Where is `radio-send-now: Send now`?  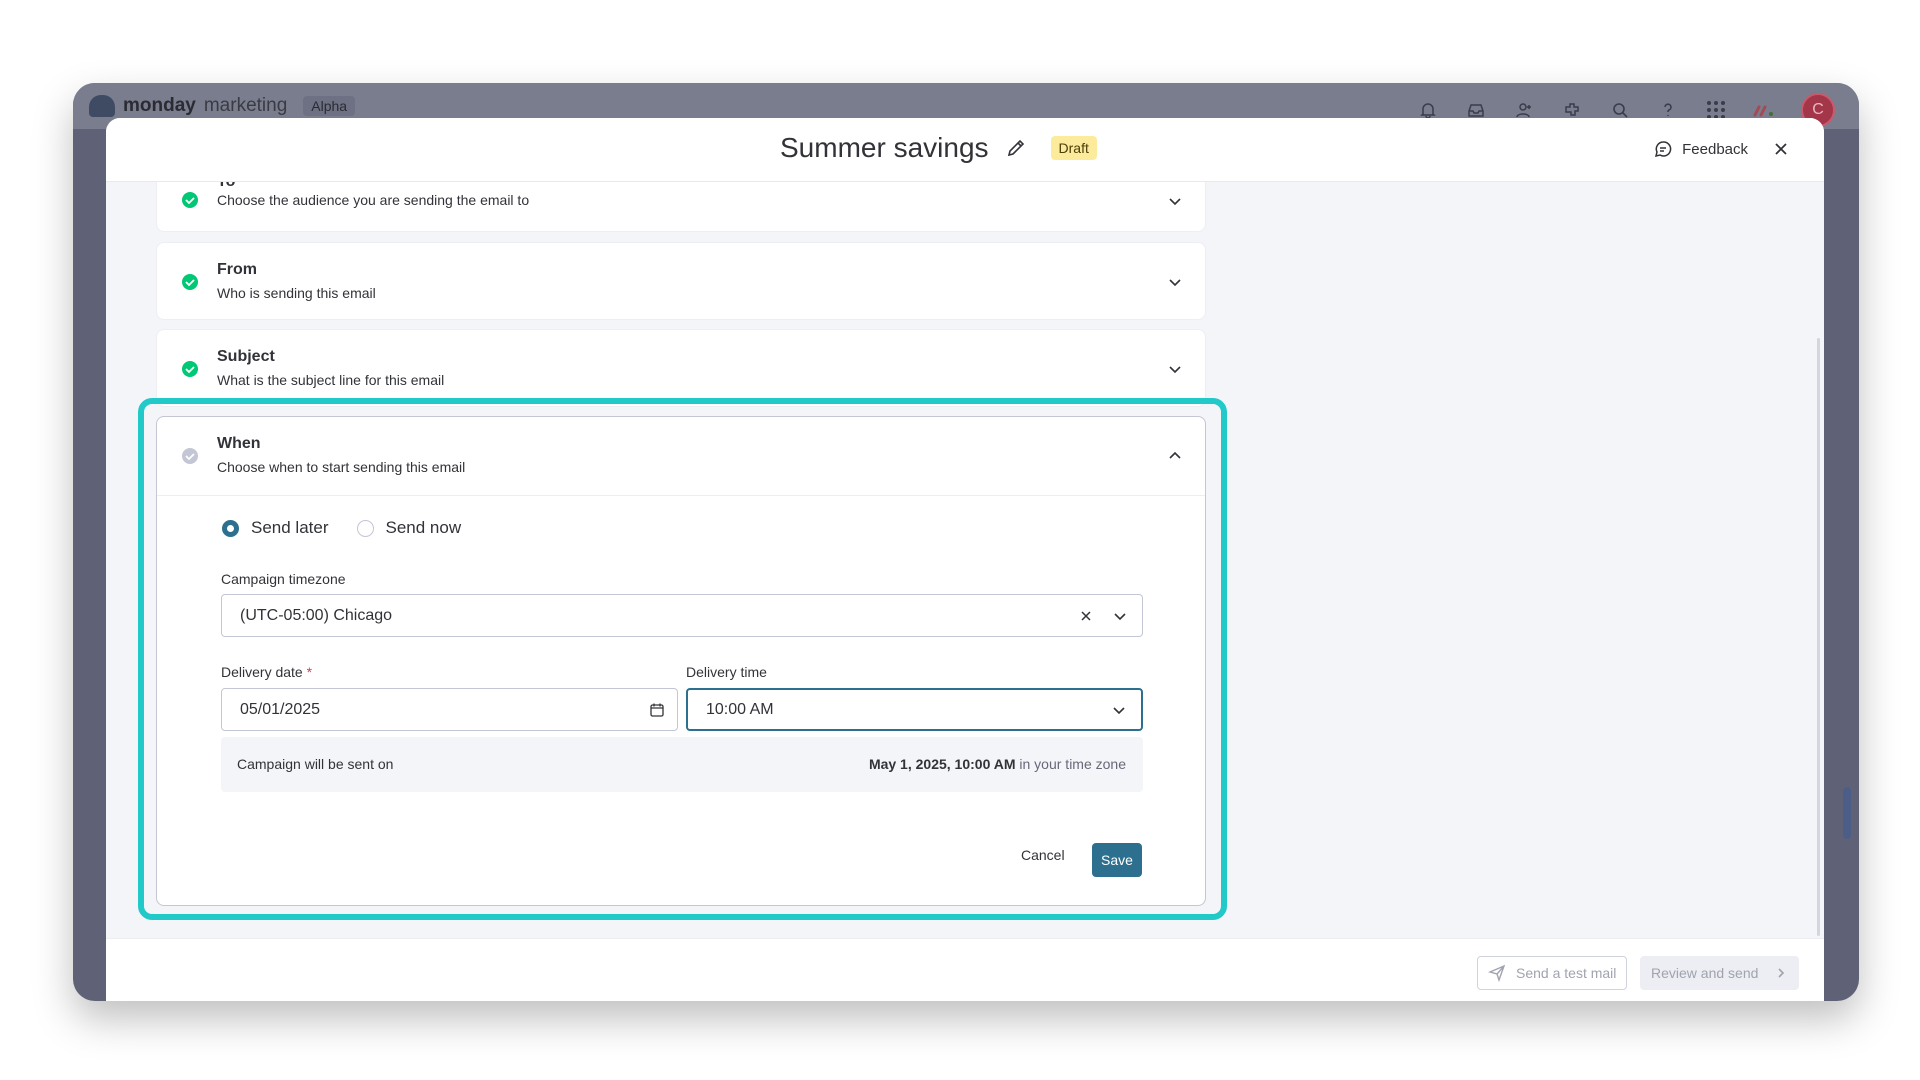
radio-send-now: Send now is located at coordinates (409, 528).